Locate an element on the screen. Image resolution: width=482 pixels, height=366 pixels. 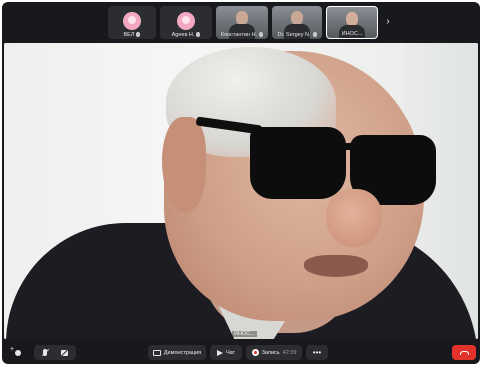
participant-name: Dr. Sergey N. is located at coordinates (294, 35).